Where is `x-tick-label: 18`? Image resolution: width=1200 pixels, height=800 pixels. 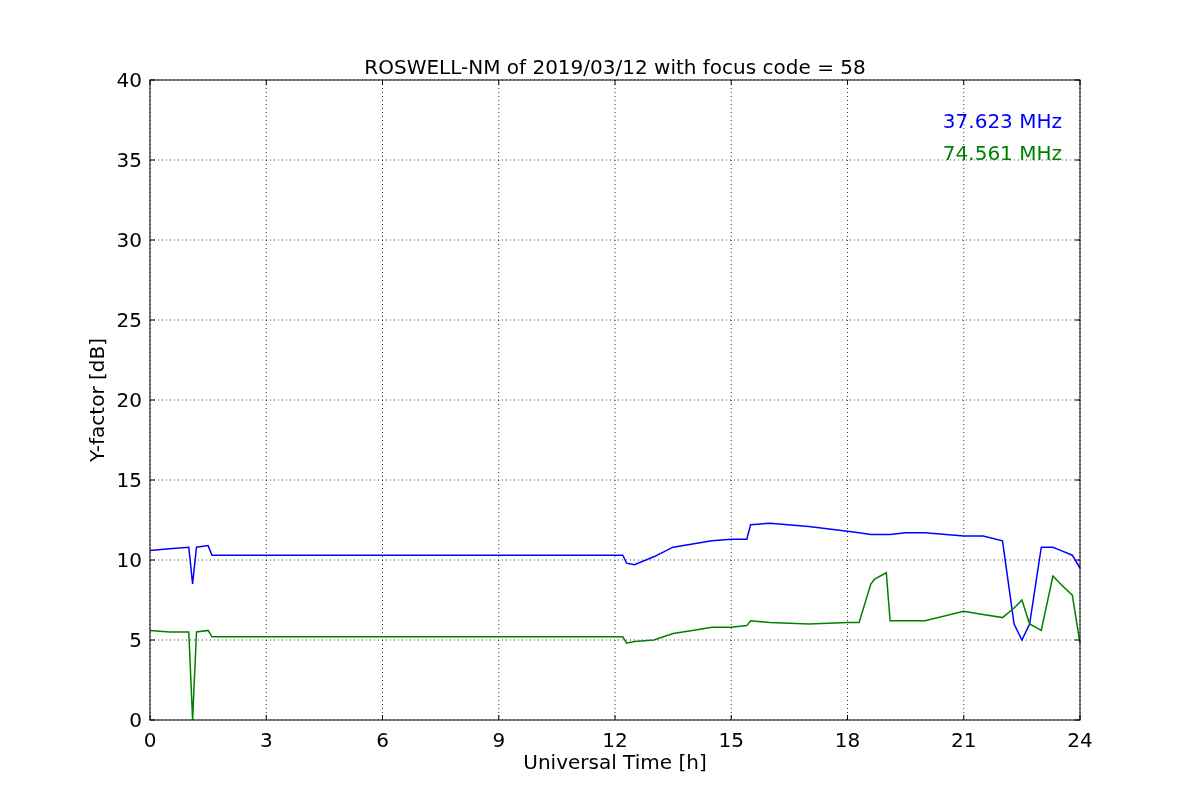
x-tick-label: 18 is located at coordinates (847, 740).